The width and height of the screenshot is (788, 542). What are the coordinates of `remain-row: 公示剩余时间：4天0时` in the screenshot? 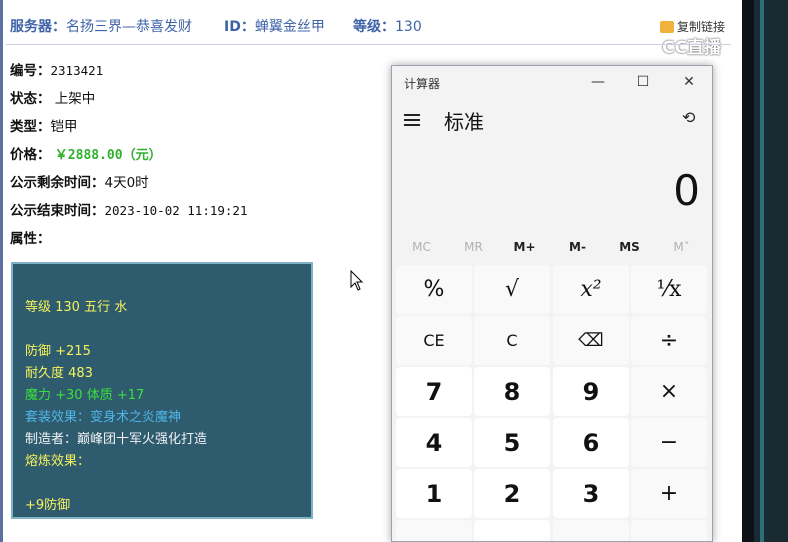 It's located at (79, 181).